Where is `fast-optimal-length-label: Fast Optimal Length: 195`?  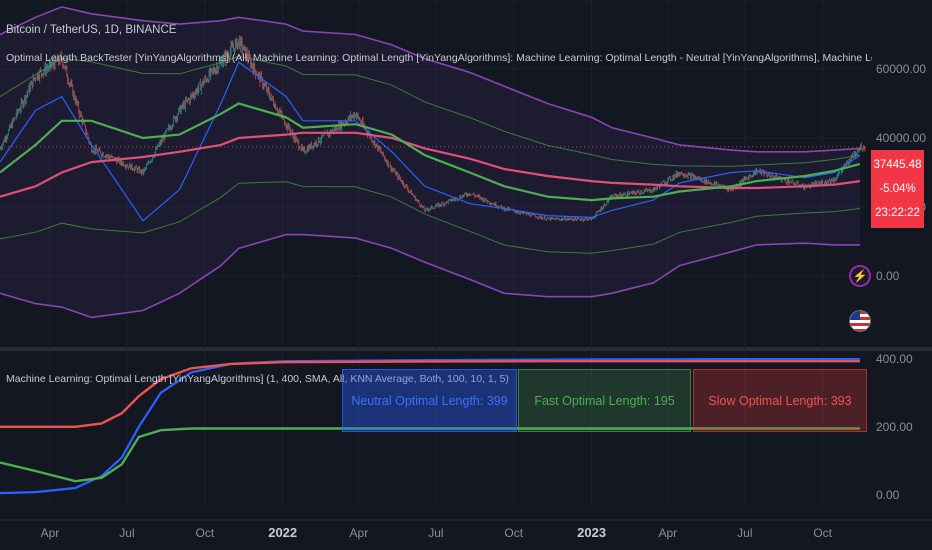
fast-optimal-length-label: Fast Optimal Length: 195 is located at coordinates (604, 400).